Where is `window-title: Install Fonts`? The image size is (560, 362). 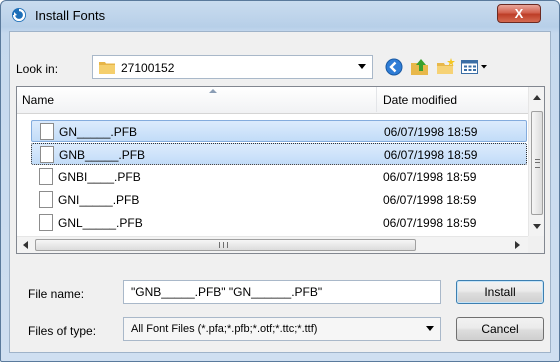
window-title: Install Fonts is located at coordinates (70, 15).